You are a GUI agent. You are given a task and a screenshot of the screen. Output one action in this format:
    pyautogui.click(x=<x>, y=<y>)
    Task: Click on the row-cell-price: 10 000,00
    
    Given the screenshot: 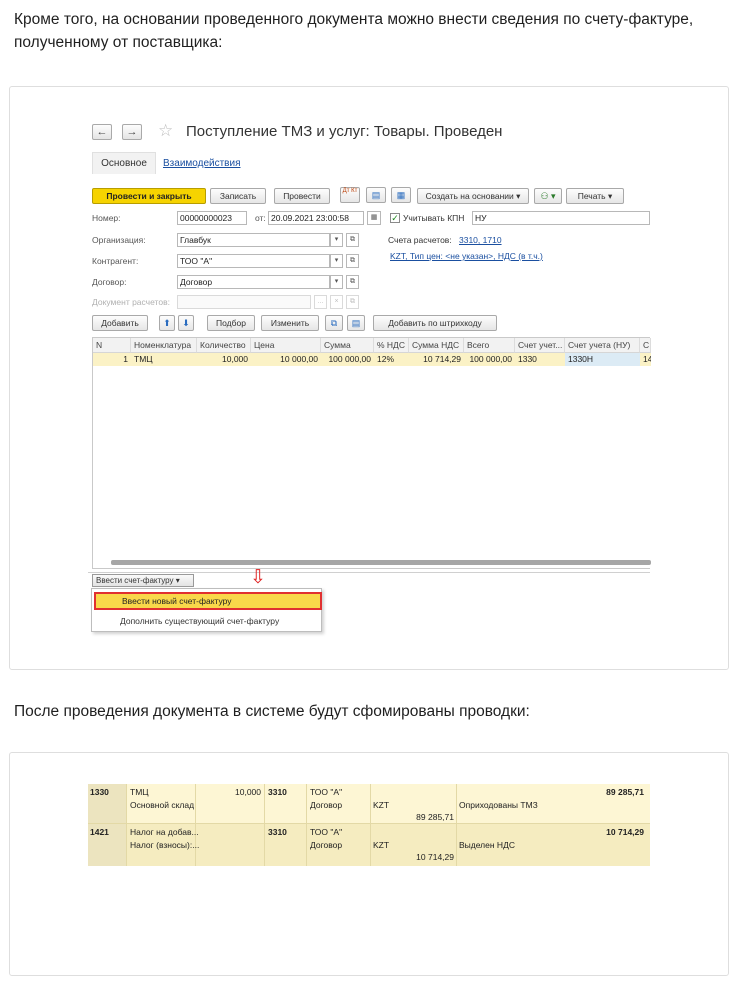 What is the action you would take?
    pyautogui.click(x=299, y=359)
    